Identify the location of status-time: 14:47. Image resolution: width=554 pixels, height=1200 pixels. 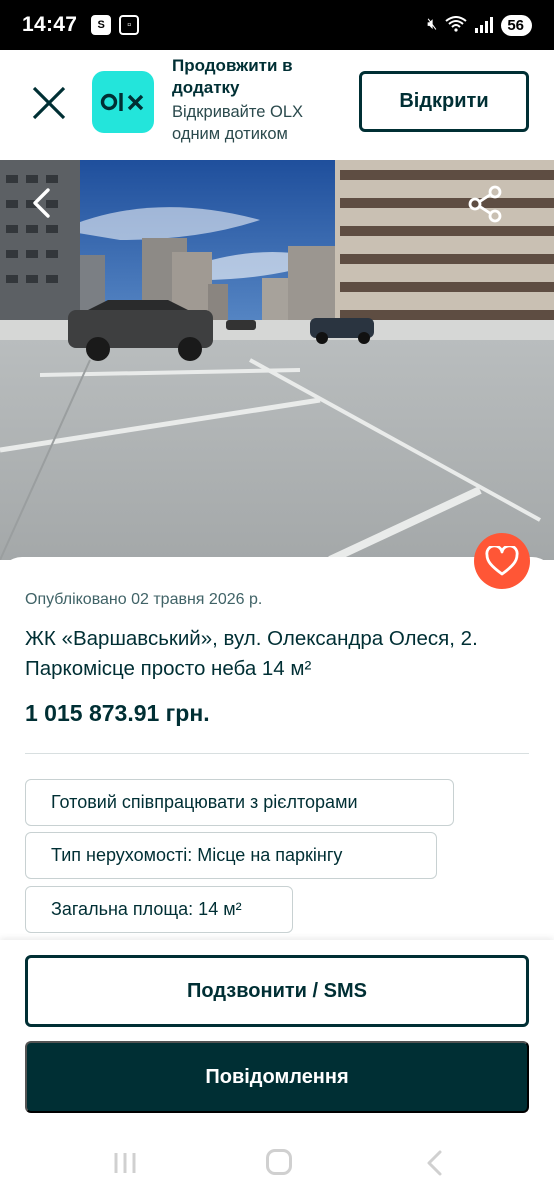
(50, 24).